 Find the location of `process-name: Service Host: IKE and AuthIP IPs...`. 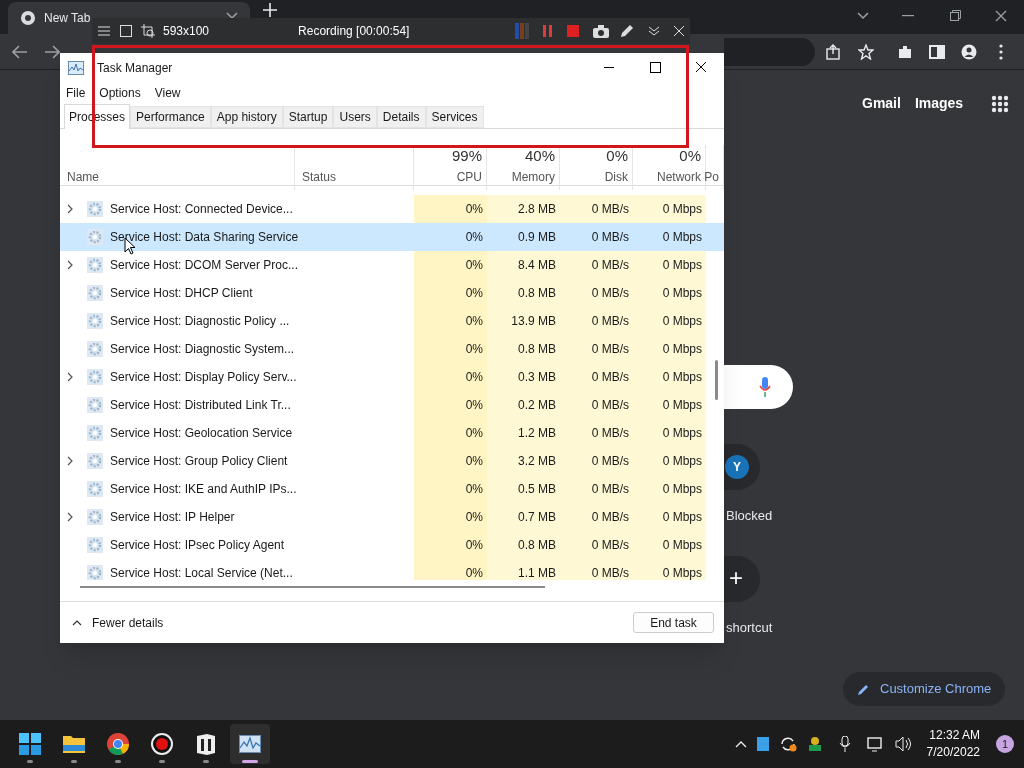

process-name: Service Host: IKE and AuthIP IPs... is located at coordinates (203, 489).